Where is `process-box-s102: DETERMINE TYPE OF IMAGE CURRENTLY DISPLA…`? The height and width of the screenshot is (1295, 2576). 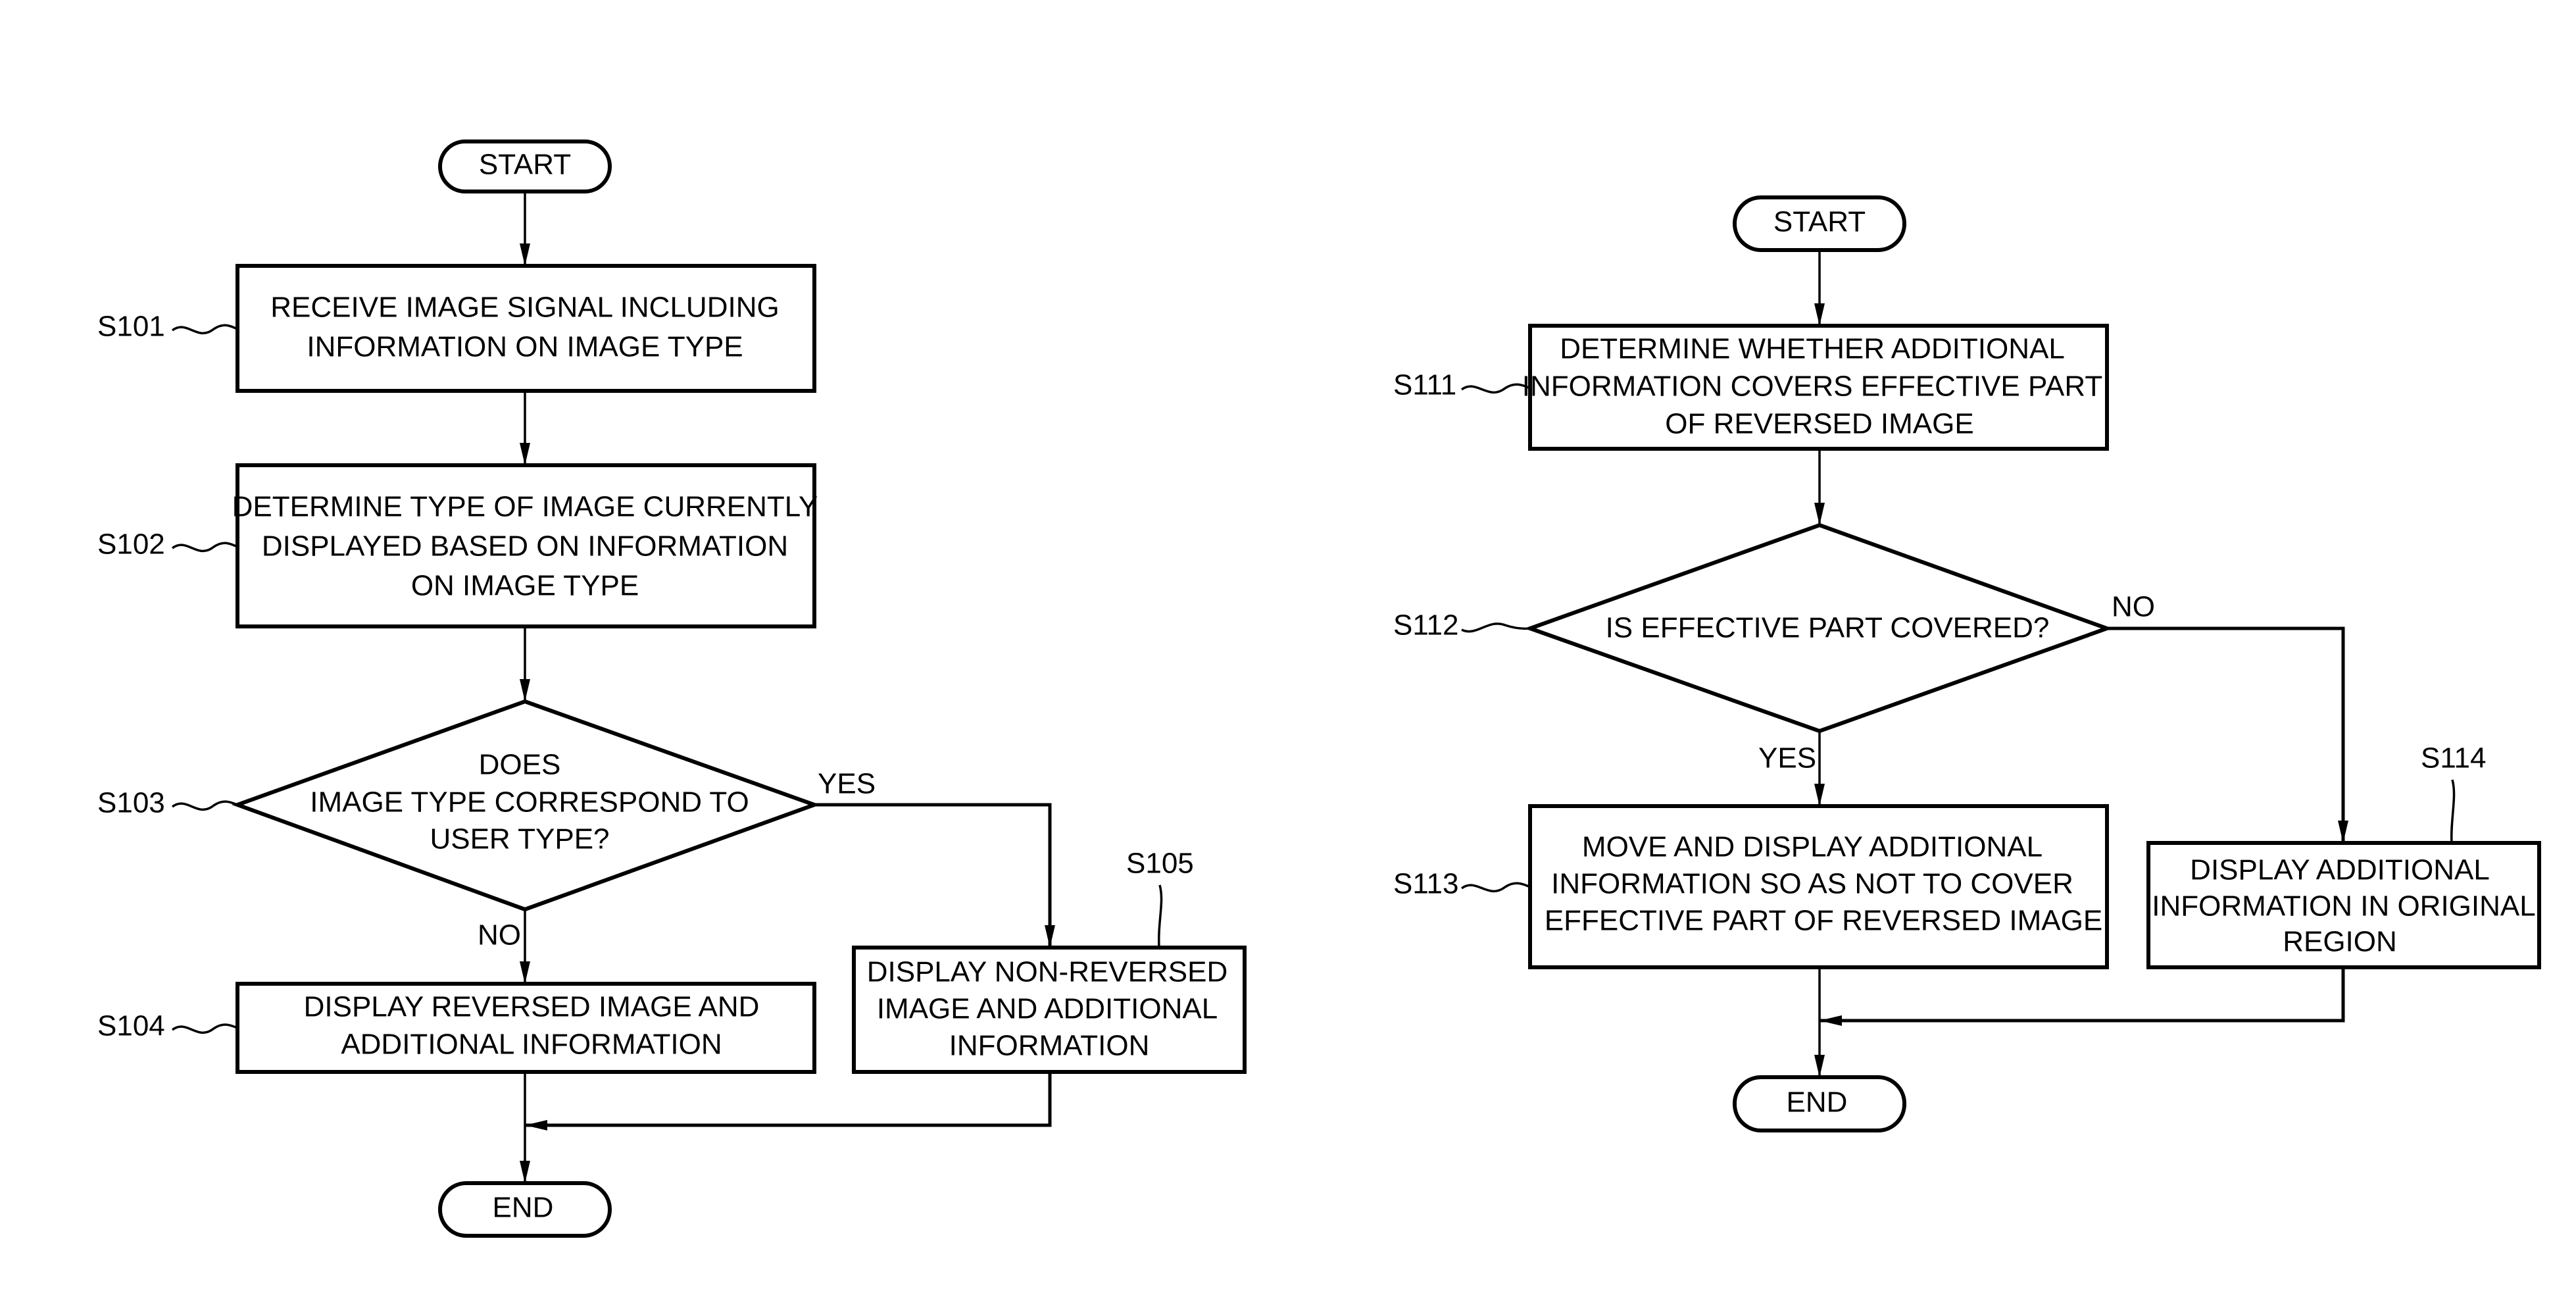 process-box-s102: DETERMINE TYPE OF IMAGE CURRENTLY DISPLA… is located at coordinates (525, 545).